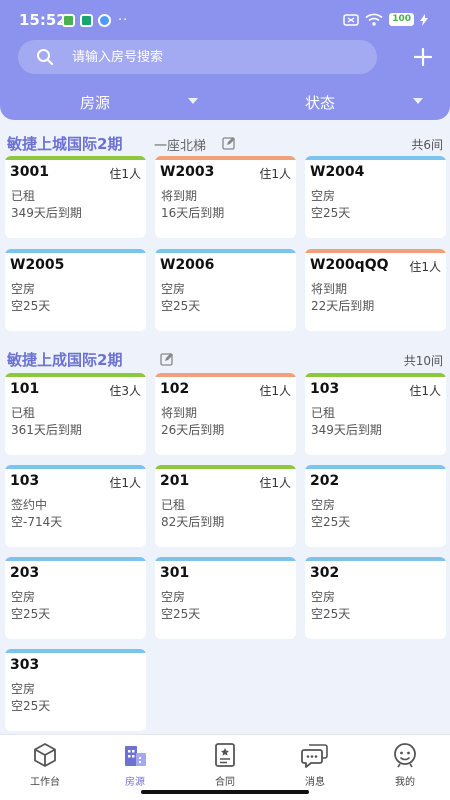  I want to click on room-number: W2006, so click(187, 265).